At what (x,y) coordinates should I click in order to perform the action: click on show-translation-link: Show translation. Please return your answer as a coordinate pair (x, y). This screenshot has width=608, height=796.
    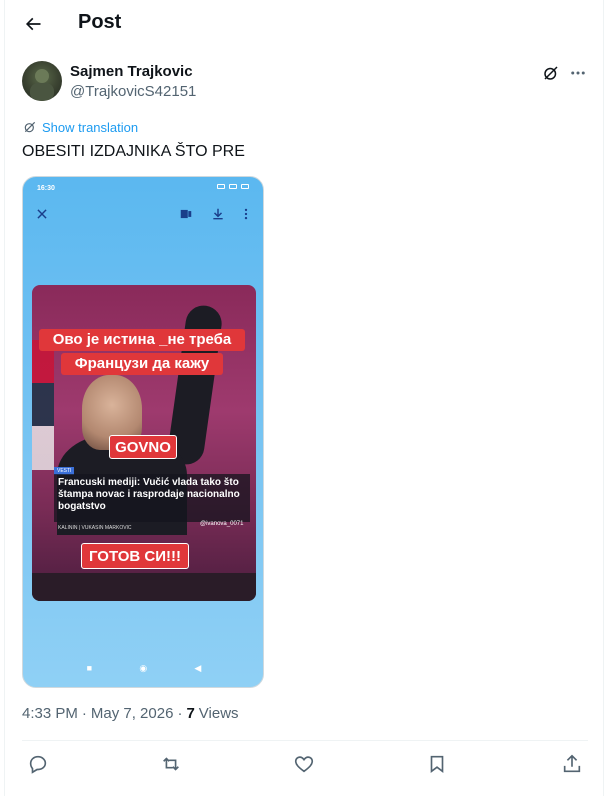
    Looking at the image, I should click on (80, 127).